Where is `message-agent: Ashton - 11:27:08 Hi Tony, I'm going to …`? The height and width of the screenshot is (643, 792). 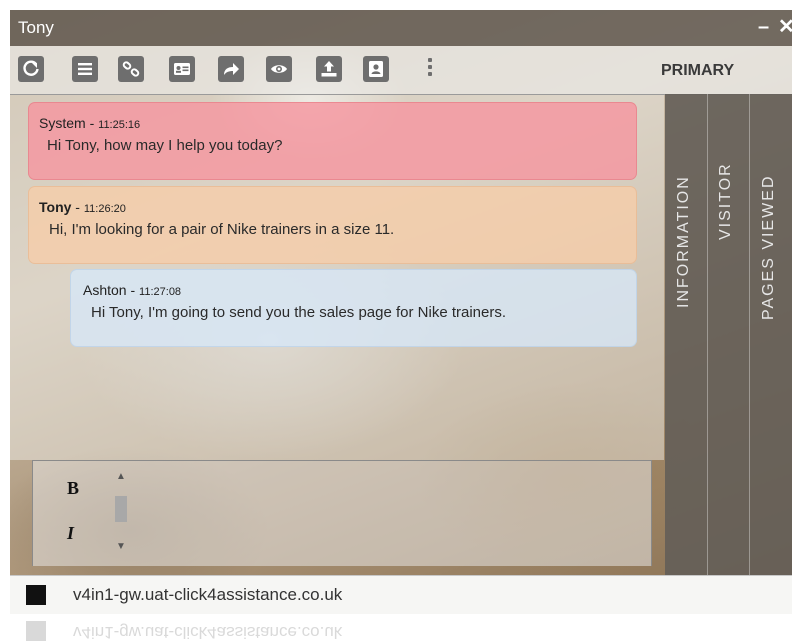 message-agent: Ashton - 11:27:08 Hi Tony, I'm going to … is located at coordinates (353, 308).